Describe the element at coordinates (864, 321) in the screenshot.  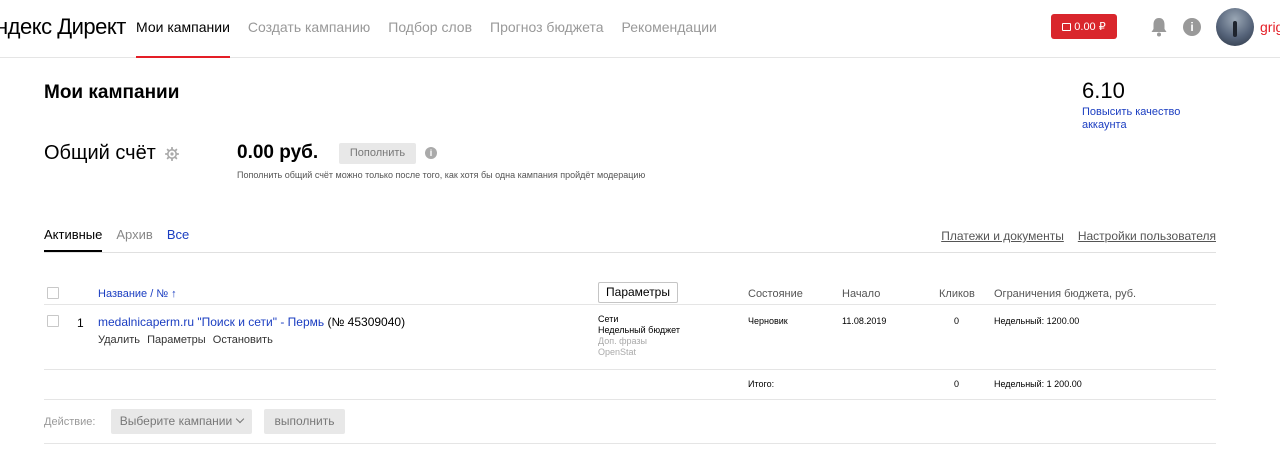
I see `campaign-start-date: 11.08.2019` at that location.